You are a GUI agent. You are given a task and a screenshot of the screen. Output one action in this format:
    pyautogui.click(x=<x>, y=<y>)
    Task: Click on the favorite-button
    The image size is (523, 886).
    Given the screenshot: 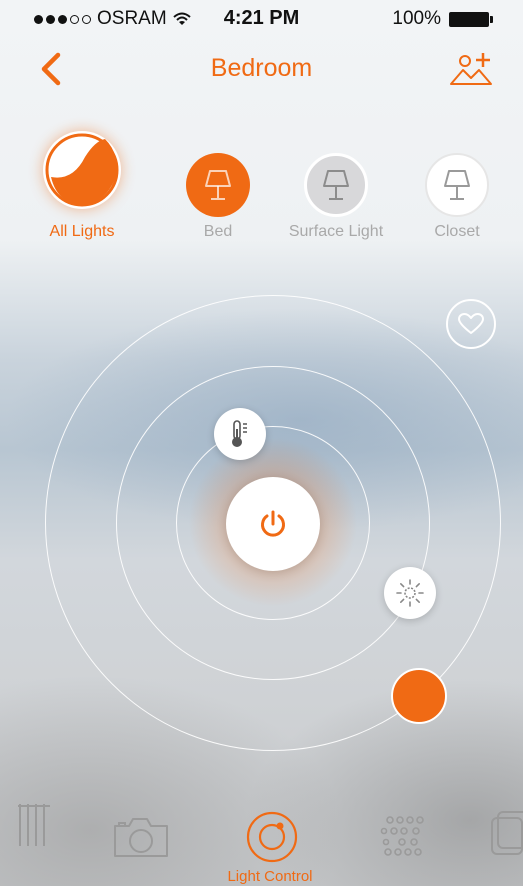 What is the action you would take?
    pyautogui.click(x=471, y=324)
    